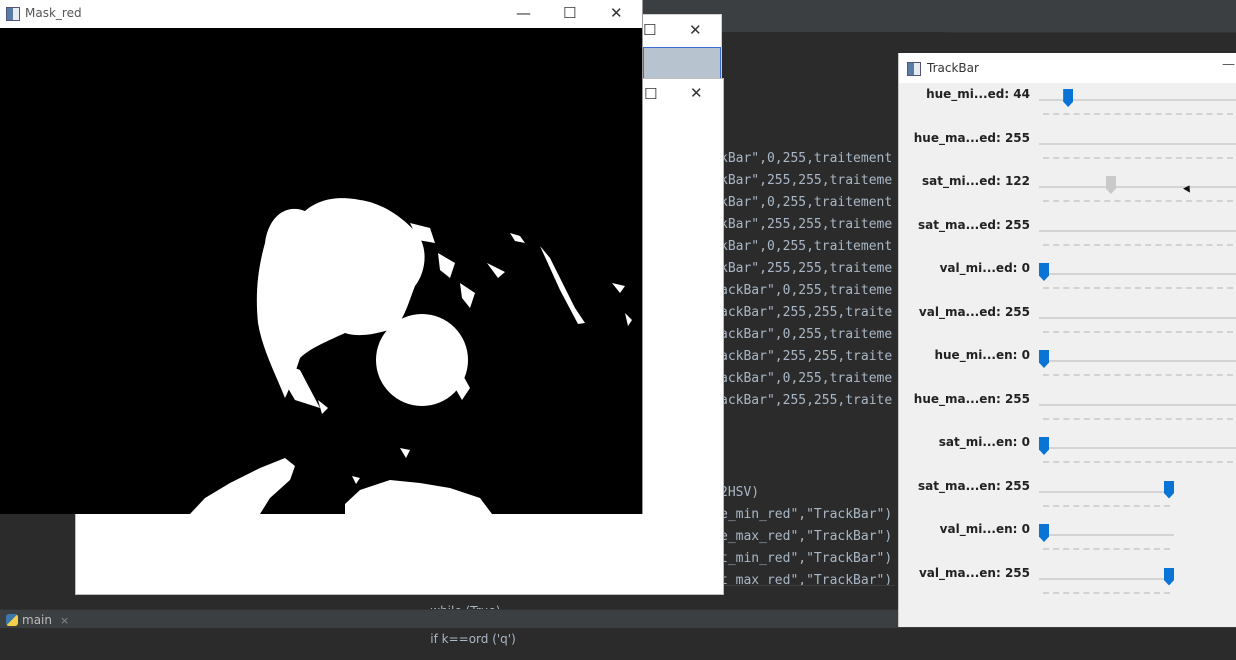 The height and width of the screenshot is (660, 1236). What do you see at coordinates (978, 94) in the screenshot?
I see `trackbar-label: hue_mi...ed: 44` at bounding box center [978, 94].